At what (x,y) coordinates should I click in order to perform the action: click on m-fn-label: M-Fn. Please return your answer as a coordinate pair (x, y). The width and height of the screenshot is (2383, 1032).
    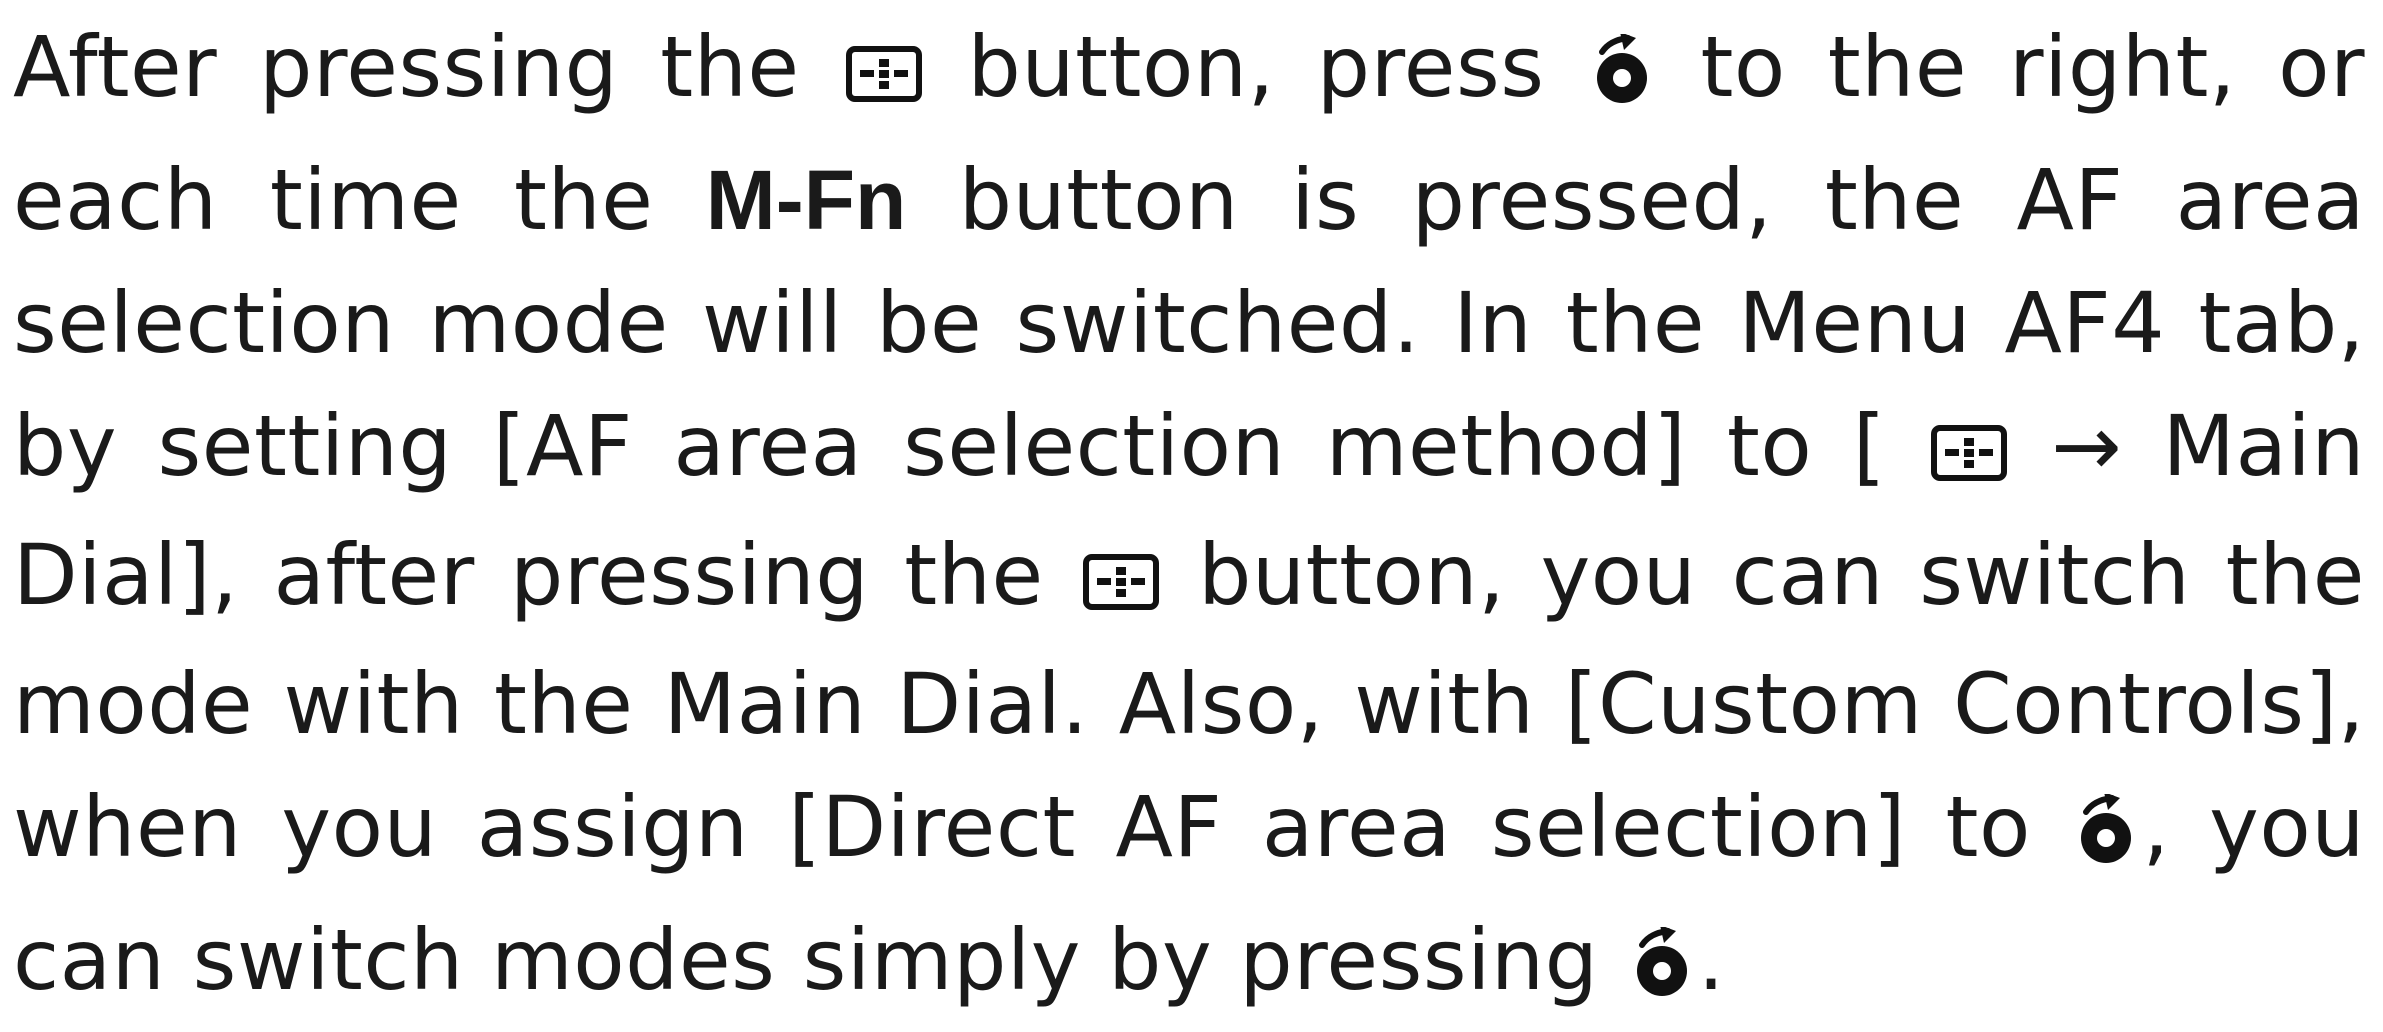
    Looking at the image, I should click on (806, 200).